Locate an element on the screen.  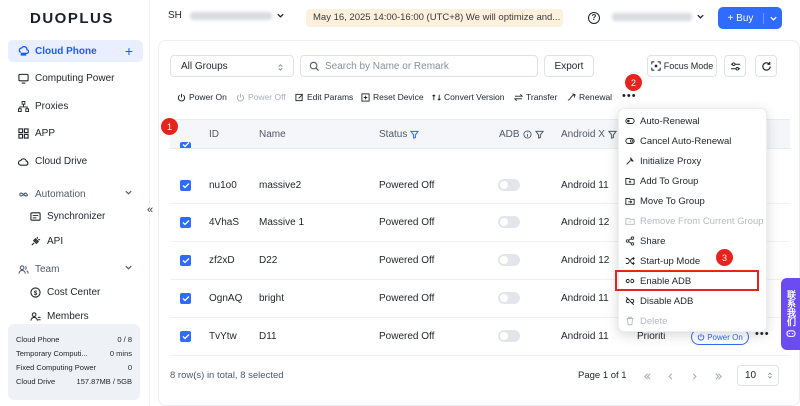
menu-item-share: Share is located at coordinates (645, 241).